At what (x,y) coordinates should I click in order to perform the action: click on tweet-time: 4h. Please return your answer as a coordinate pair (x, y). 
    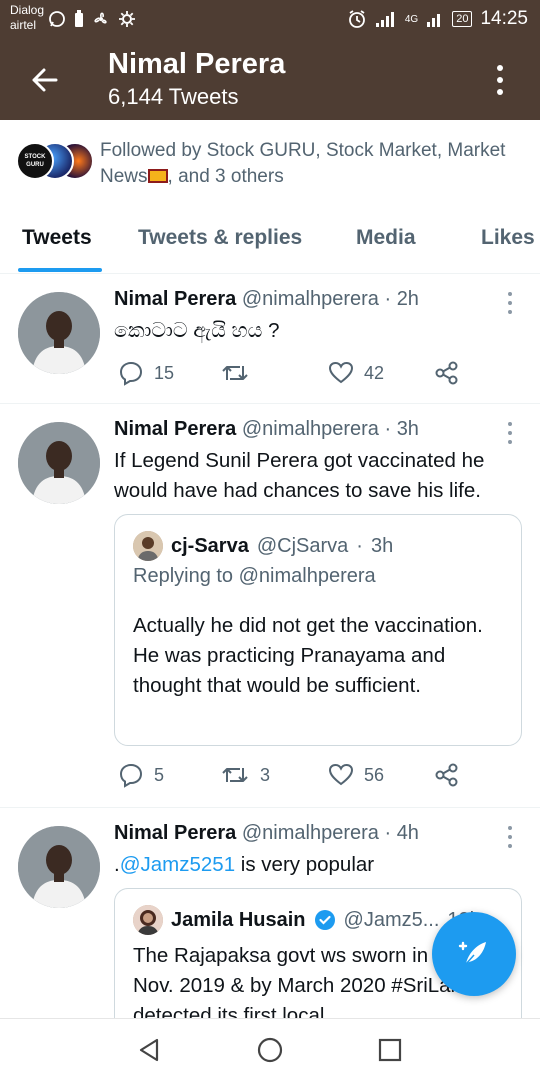
    Looking at the image, I should click on (407, 833).